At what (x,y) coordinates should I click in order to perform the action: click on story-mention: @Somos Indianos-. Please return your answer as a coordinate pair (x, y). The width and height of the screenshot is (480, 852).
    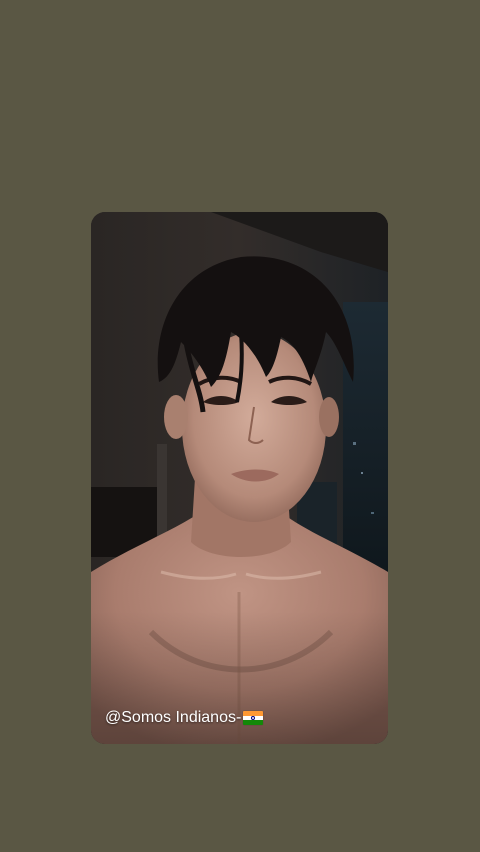
    Looking at the image, I should click on (184, 718).